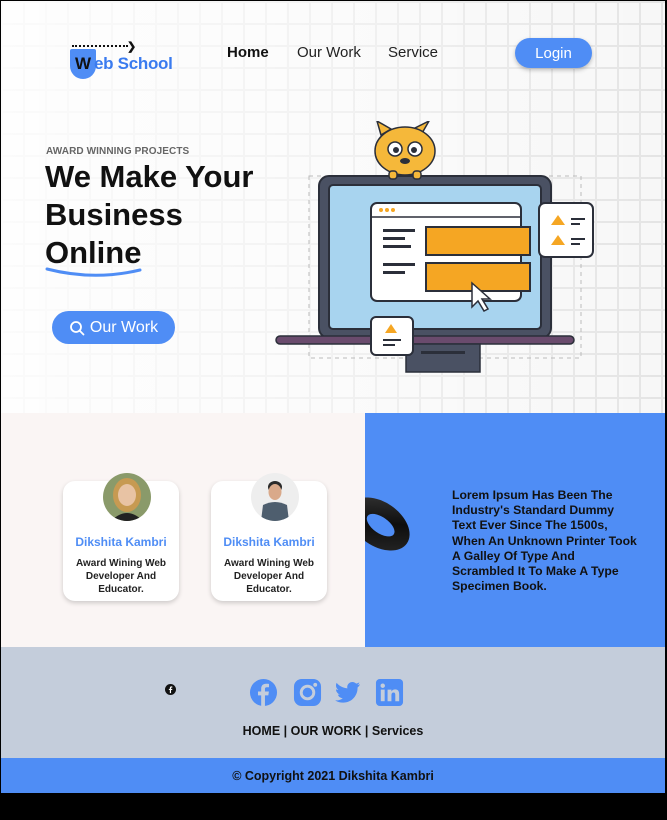 This screenshot has height=820, width=667. I want to click on logo-text: eb School, so click(133, 63).